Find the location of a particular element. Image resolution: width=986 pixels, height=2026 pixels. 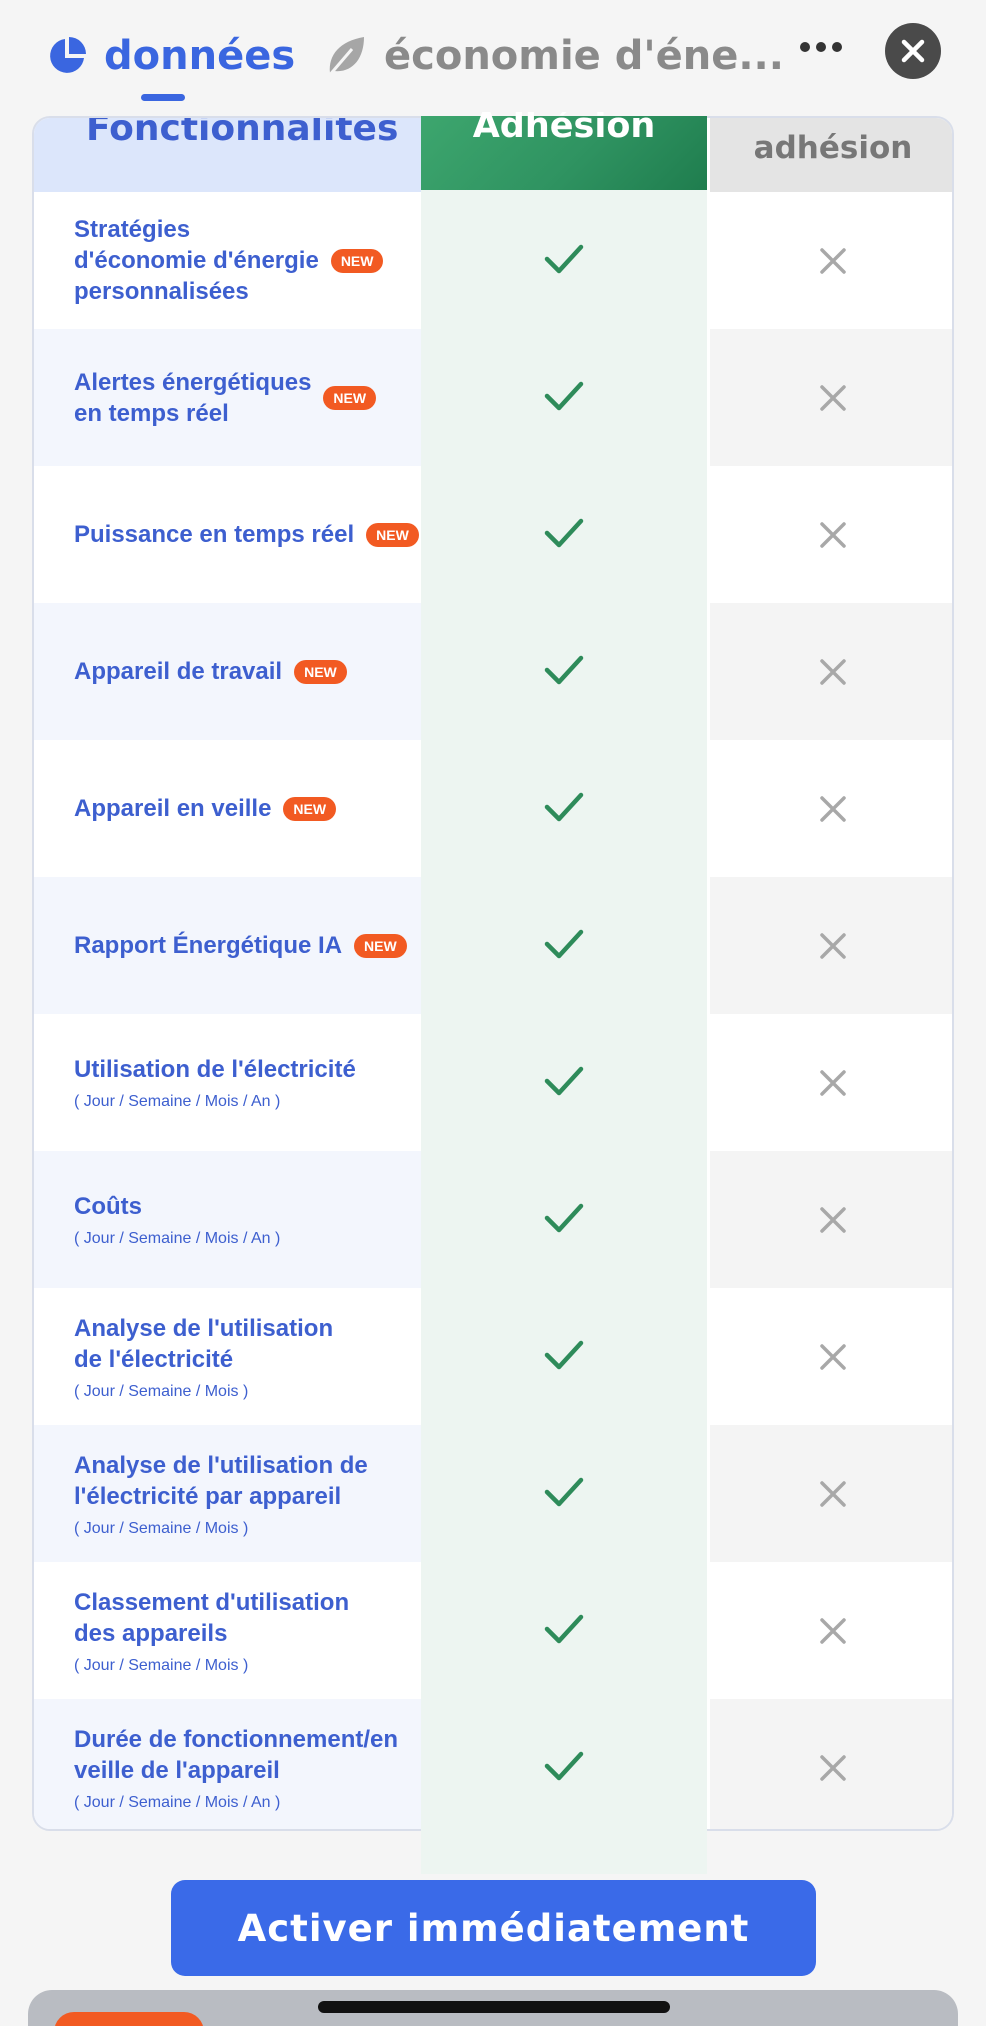

feature-title-block: Rapport Énergétique IA NEW is located at coordinates (248, 945).